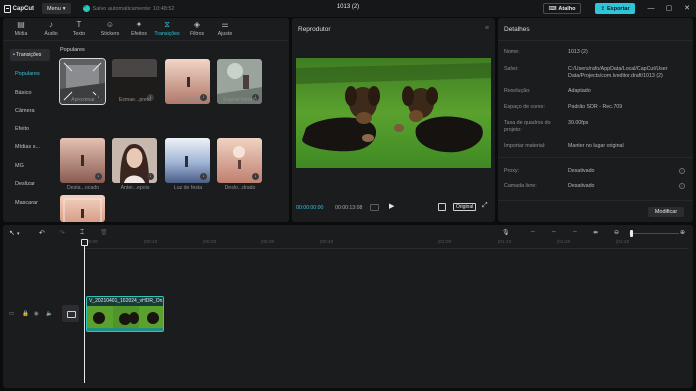 This screenshot has height=391, width=696. Describe the element at coordinates (595, 232) in the screenshot. I see `split-preview-icon: ⇹` at that location.